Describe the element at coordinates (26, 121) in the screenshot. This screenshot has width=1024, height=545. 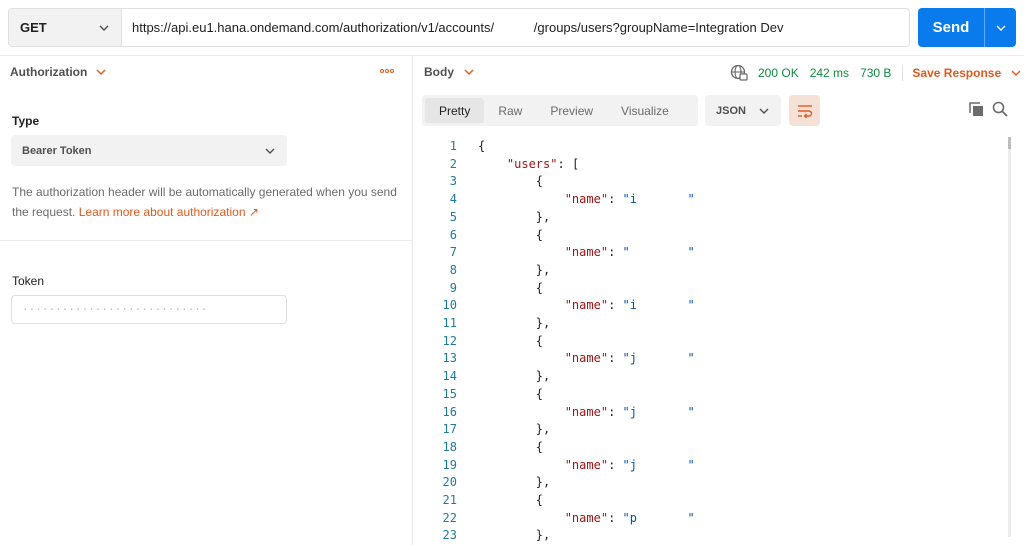
I see `type-label: Type` at that location.